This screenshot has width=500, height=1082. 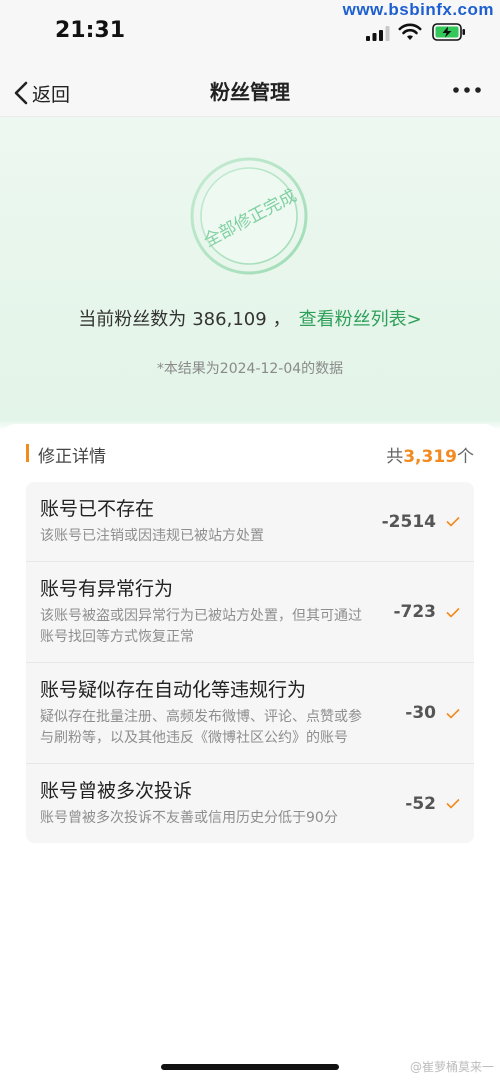 What do you see at coordinates (395, 457) in the screenshot?
I see `total-prefix: 共` at bounding box center [395, 457].